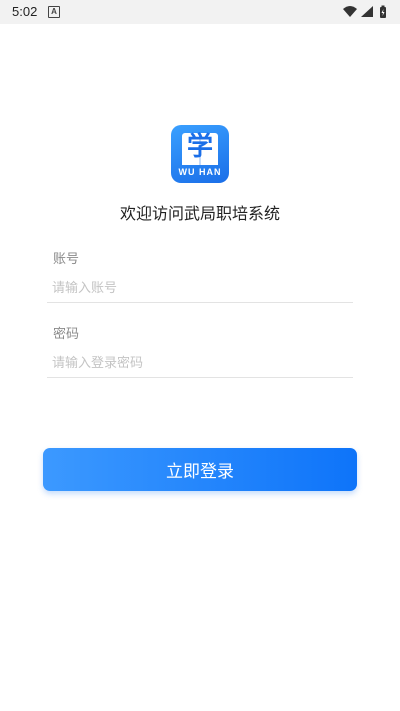 This screenshot has height=711, width=400. What do you see at coordinates (199, 147) in the screenshot?
I see `logo-character: 学` at bounding box center [199, 147].